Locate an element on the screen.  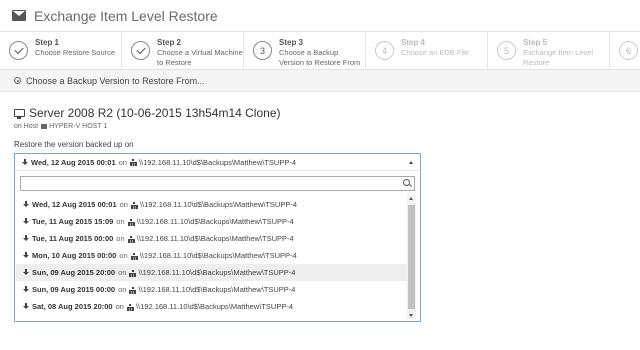
dropdown-scrollbar is located at coordinates (411, 257).